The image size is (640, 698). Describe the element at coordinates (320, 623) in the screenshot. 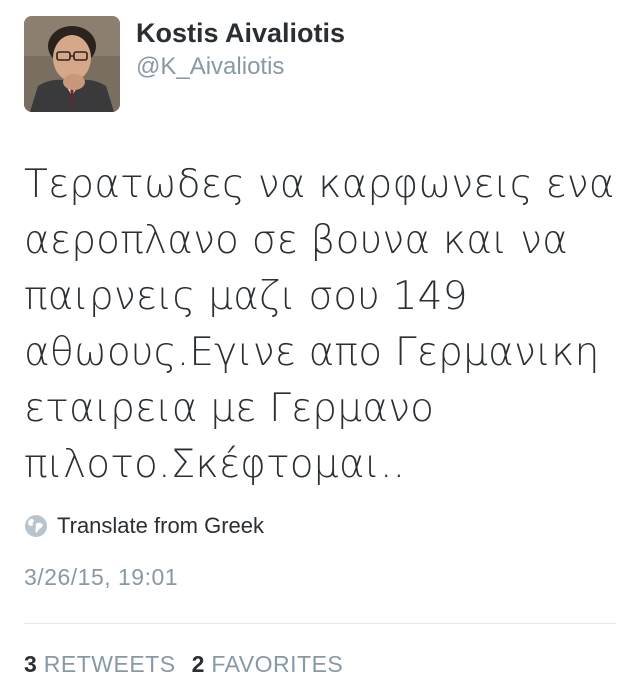

I see `divider` at that location.